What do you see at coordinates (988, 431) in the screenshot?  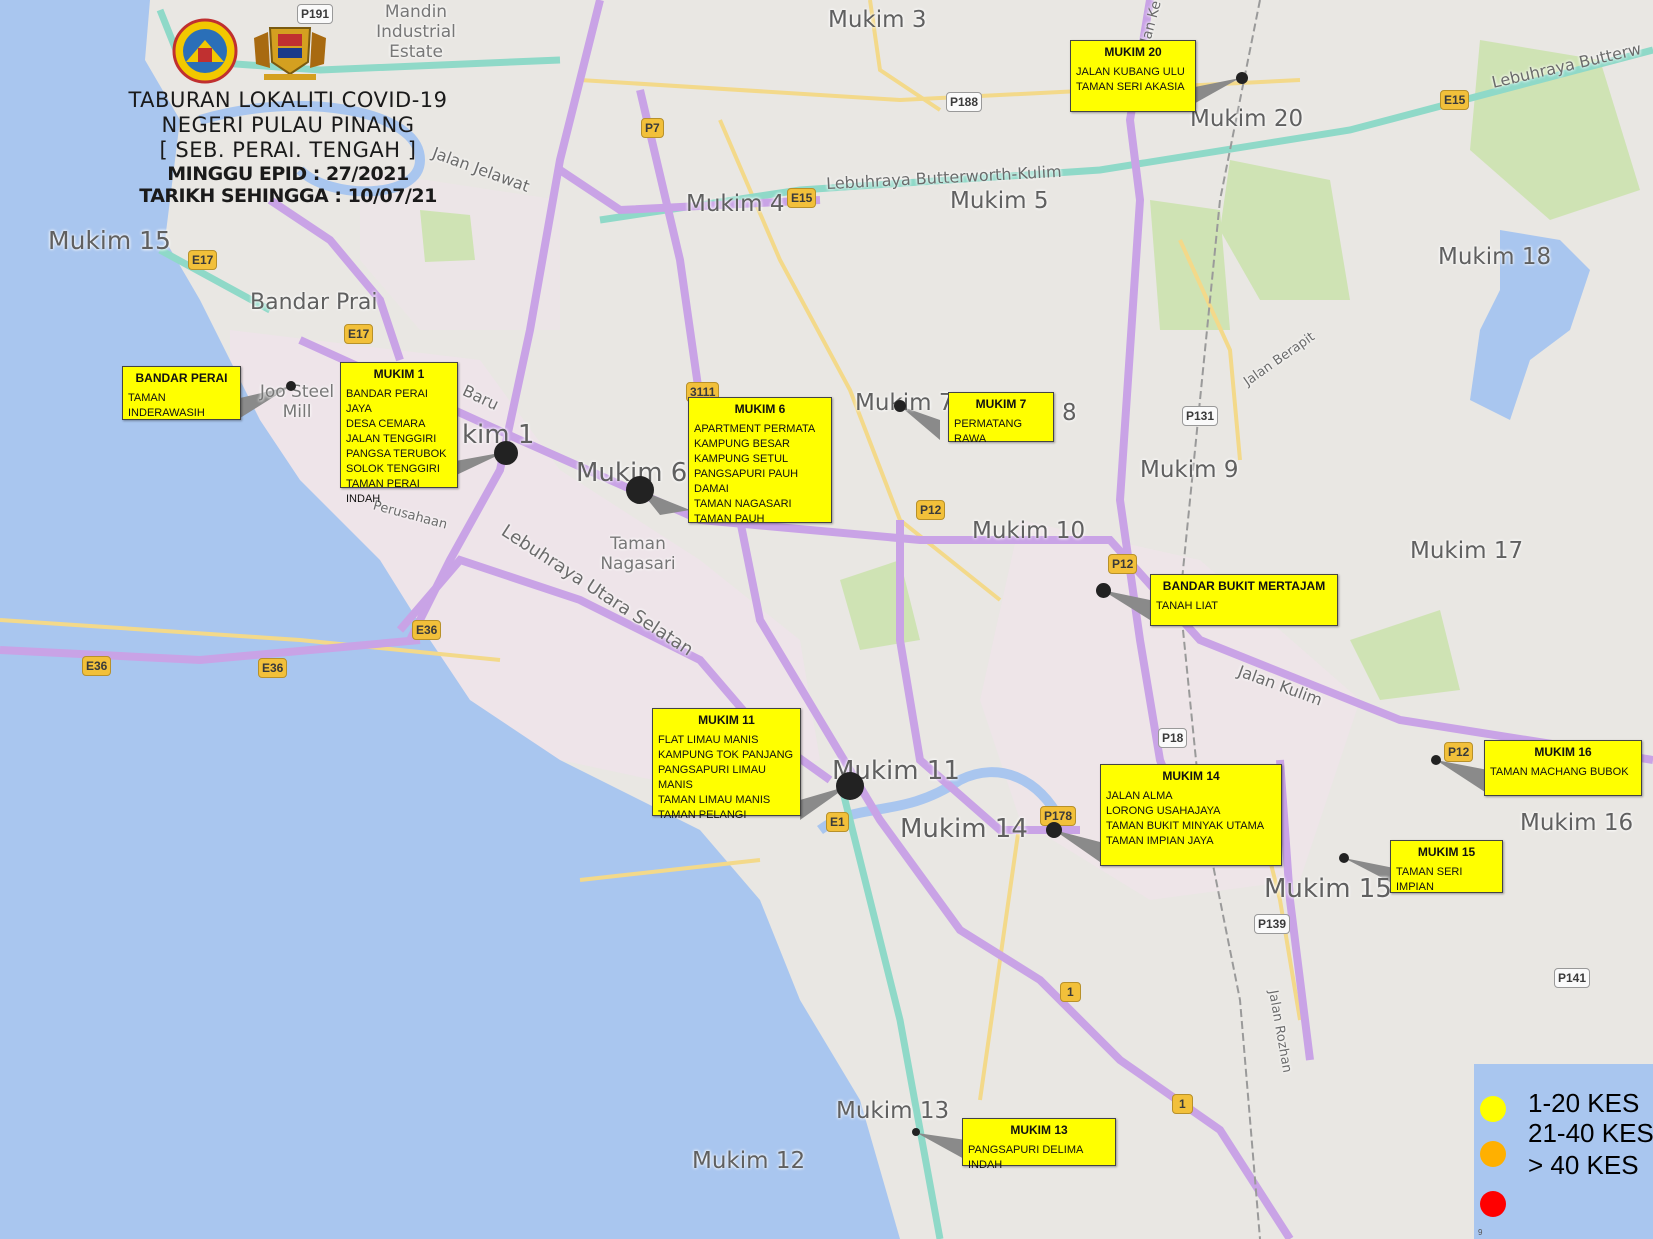 I see `callout-place: PERMATANG RAWA` at bounding box center [988, 431].